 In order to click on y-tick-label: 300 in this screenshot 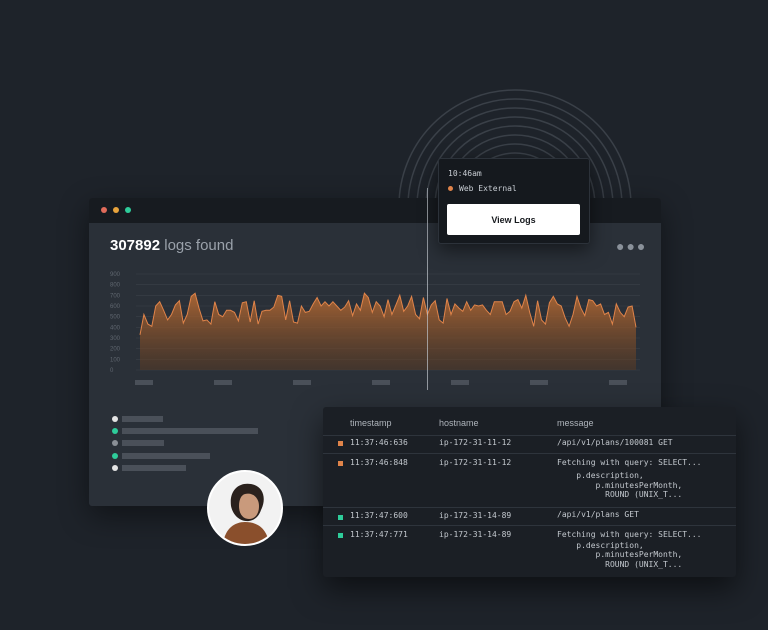, I will do `click(115, 339)`.